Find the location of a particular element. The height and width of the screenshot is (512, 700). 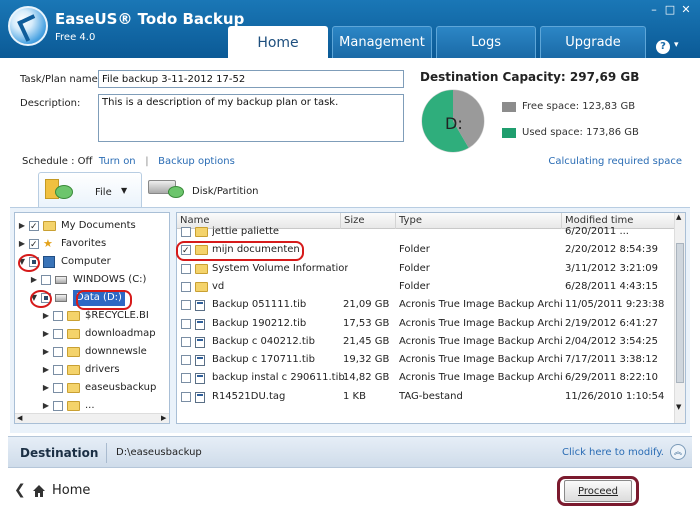

cell-modified: 6/29/2011 8:22:10 is located at coordinates (612, 378).